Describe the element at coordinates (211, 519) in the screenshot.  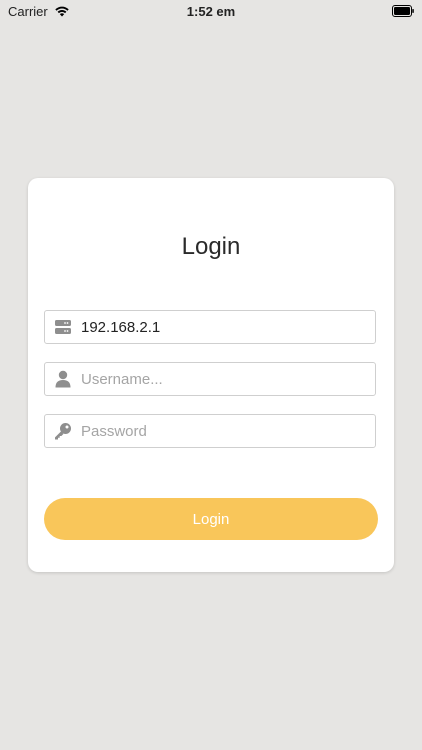
I see `login-button: Login` at that location.